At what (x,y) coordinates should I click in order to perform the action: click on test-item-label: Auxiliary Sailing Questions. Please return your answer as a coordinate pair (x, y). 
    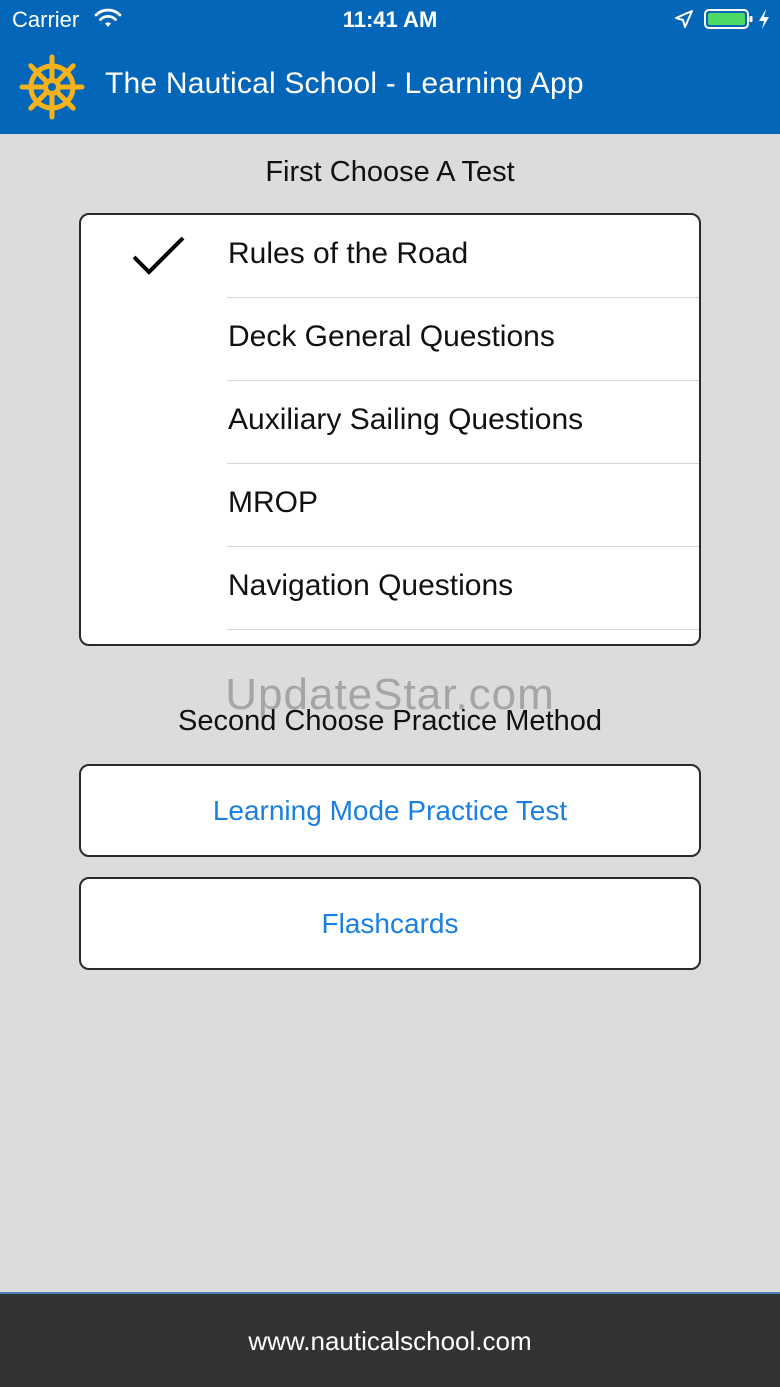
    Looking at the image, I should click on (406, 419).